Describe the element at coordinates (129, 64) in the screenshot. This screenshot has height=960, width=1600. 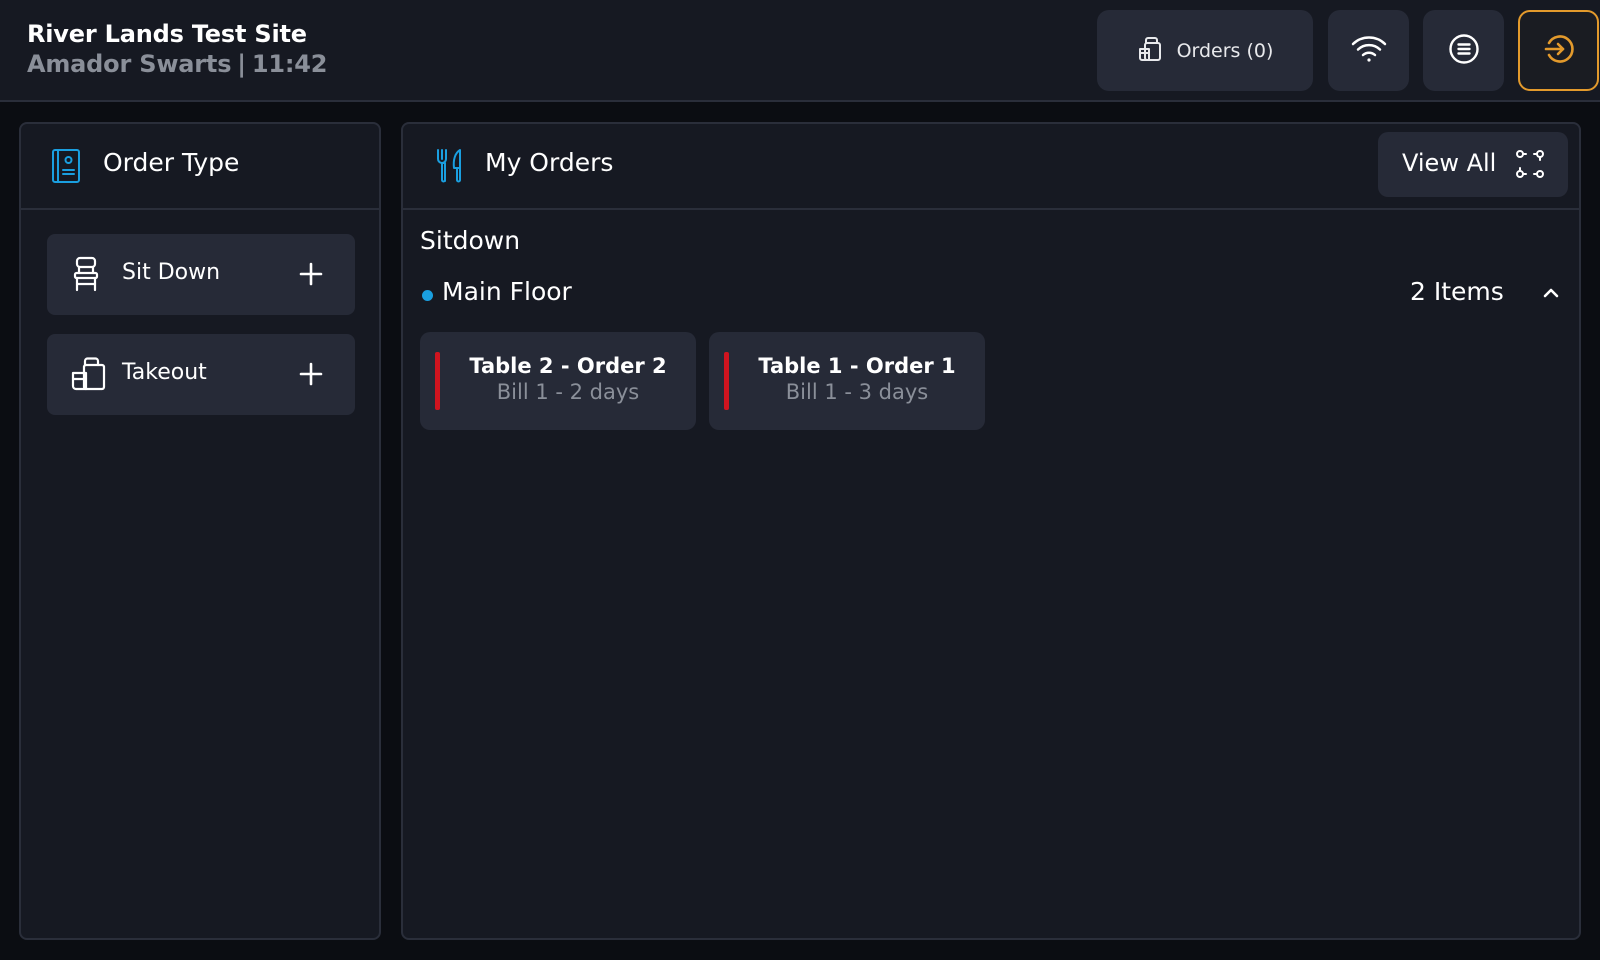
I see `user-name: Amador Swarts` at that location.